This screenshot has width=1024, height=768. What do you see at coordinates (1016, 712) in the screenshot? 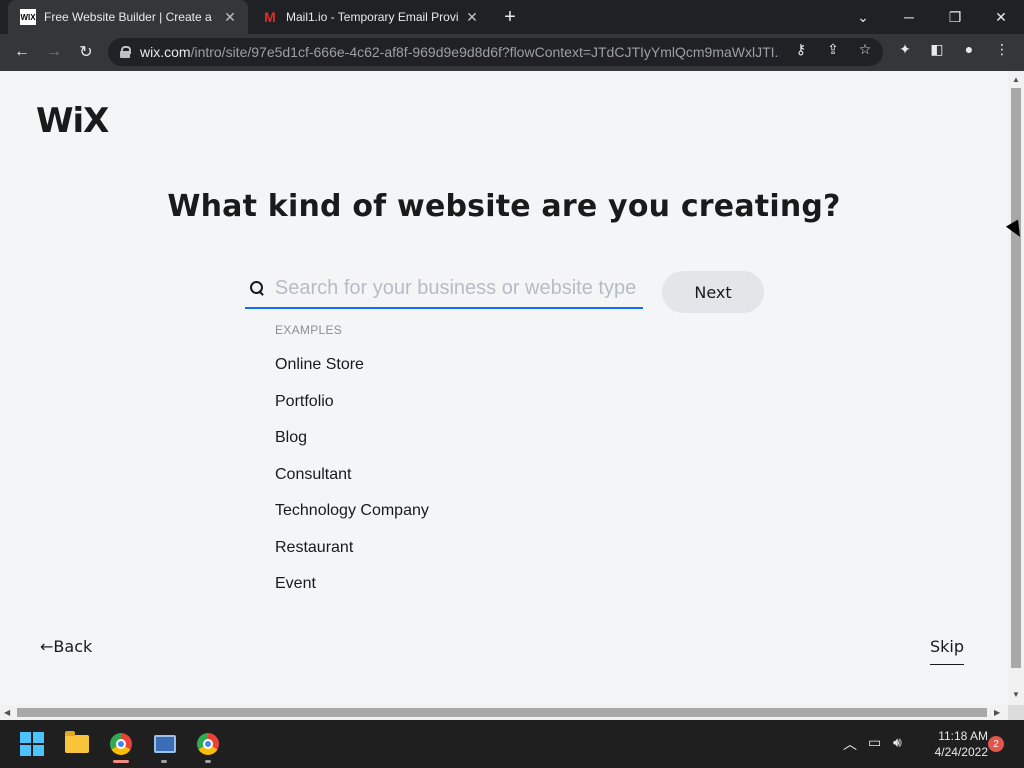
I see `scrollbar-corner` at bounding box center [1016, 712].